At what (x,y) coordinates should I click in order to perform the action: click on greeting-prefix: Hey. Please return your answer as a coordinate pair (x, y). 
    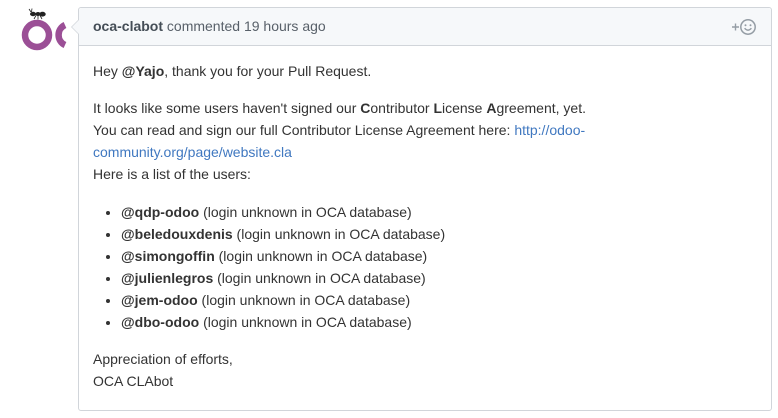
    Looking at the image, I should click on (107, 71).